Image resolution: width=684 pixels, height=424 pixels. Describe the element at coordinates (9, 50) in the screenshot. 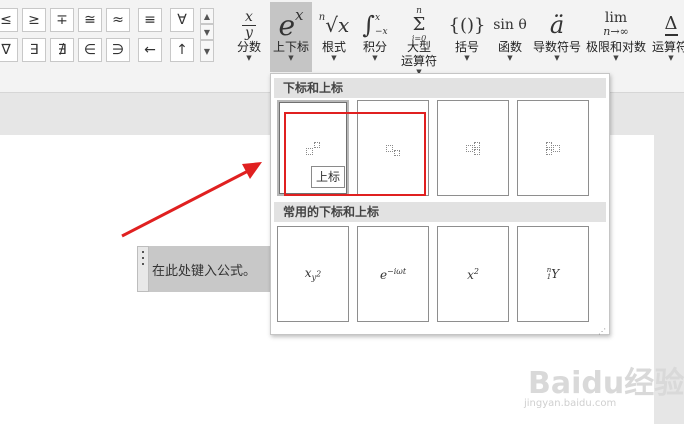

I see `symbol-nabla: ∇` at that location.